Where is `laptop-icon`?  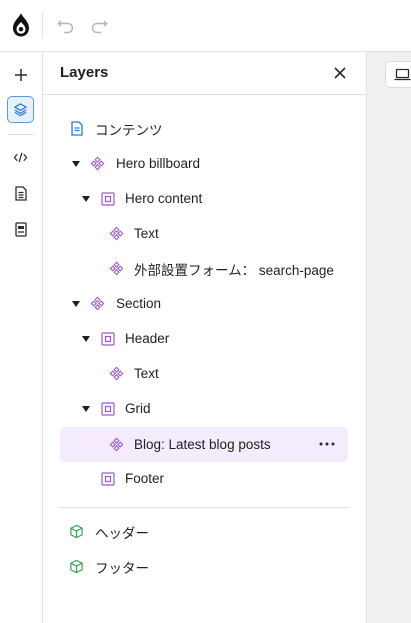 laptop-icon is located at coordinates (402, 74).